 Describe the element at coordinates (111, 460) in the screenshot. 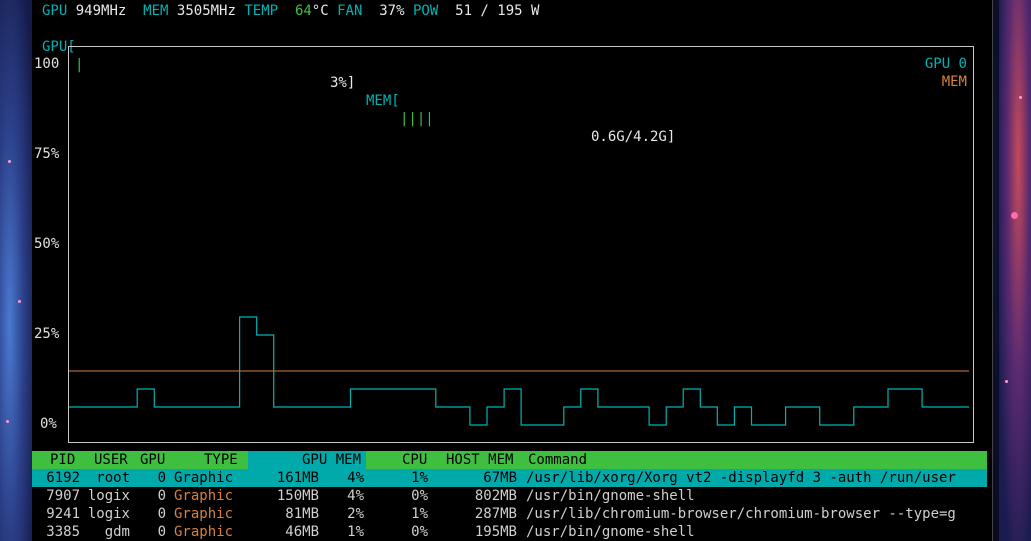

I see `col-user: USER` at that location.